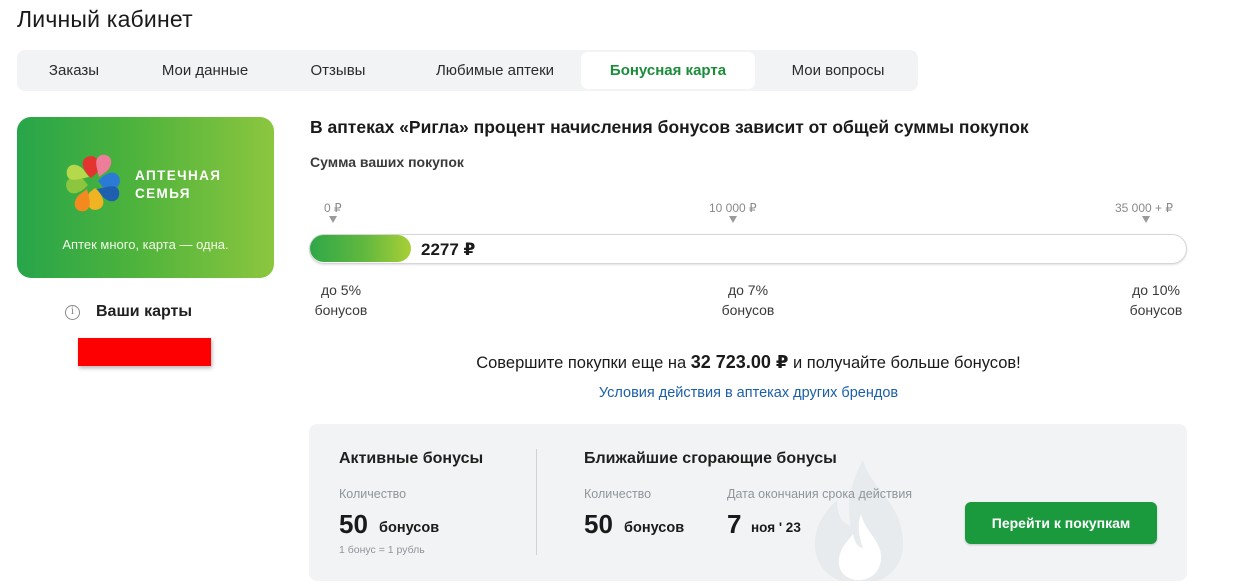  Describe the element at coordinates (776, 527) in the screenshot. I see `expiry-month-year: ноя ' 23` at that location.